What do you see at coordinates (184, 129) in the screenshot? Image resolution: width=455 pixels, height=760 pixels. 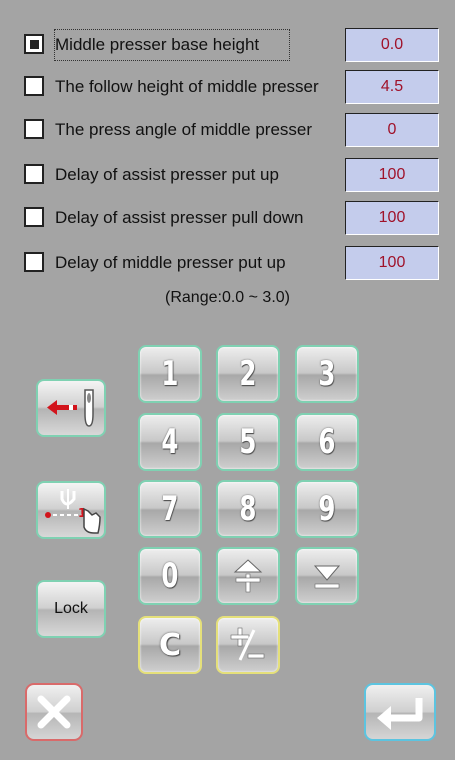 I see `param-label: The press angle of middle presser` at bounding box center [184, 129].